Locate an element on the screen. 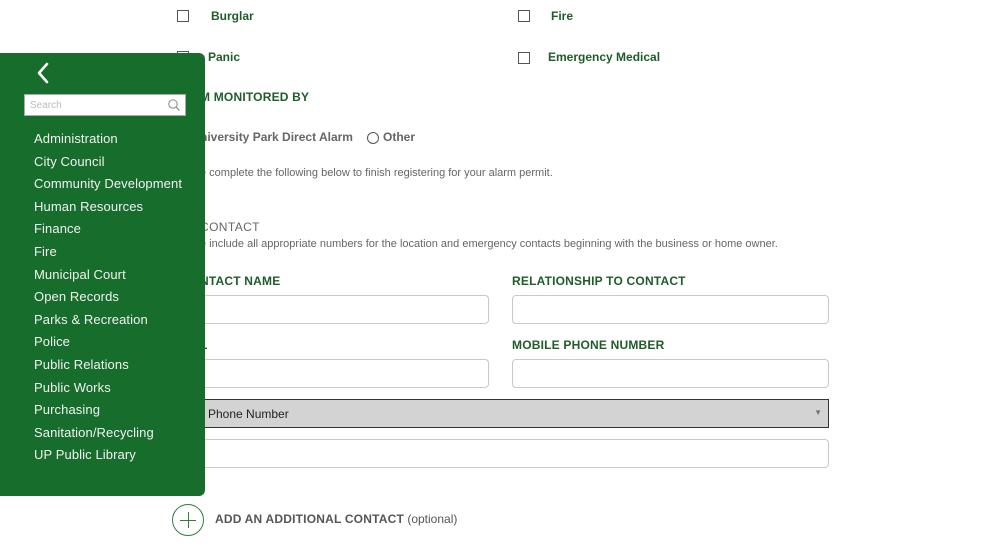 This screenshot has height=555, width=1000. fire-checkbox is located at coordinates (524, 16).